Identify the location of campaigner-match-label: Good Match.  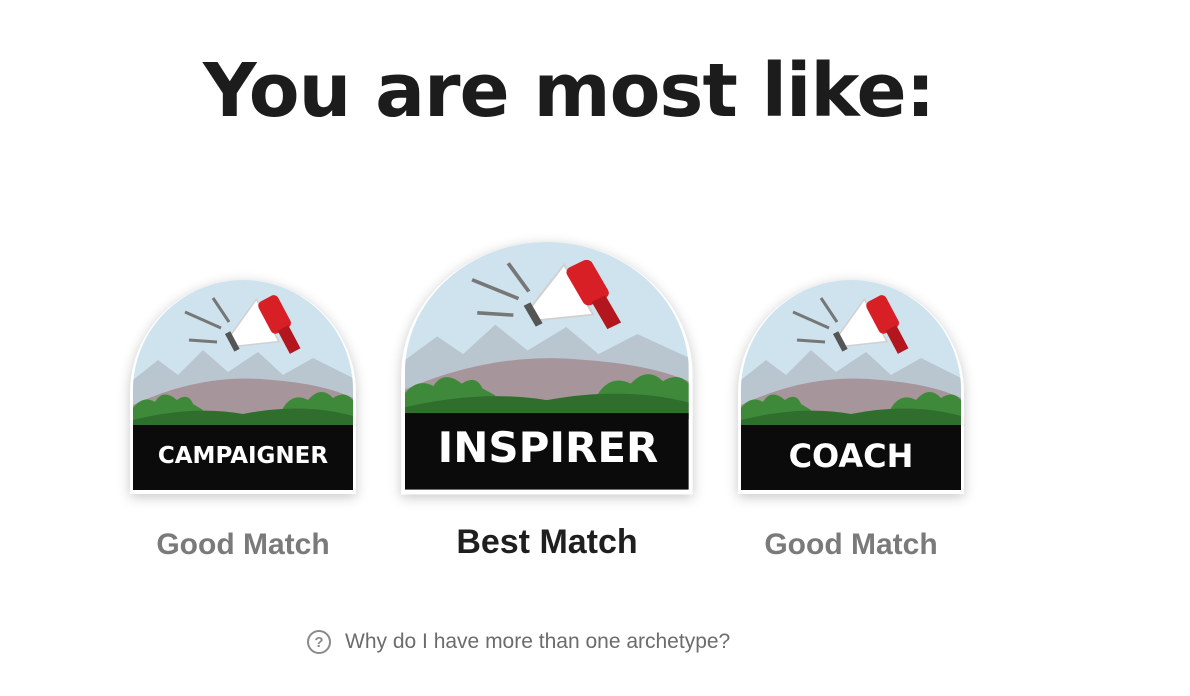
(243, 544).